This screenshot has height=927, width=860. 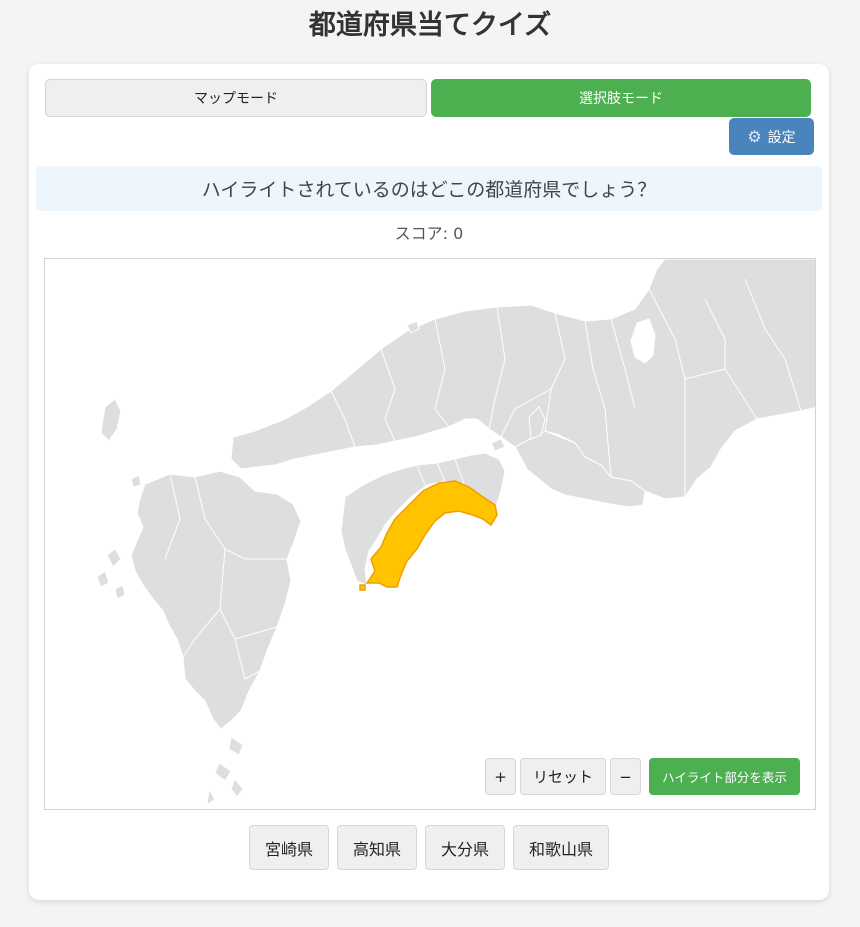 What do you see at coordinates (621, 98) in the screenshot?
I see `choice-mode-button: 選択肢モード` at bounding box center [621, 98].